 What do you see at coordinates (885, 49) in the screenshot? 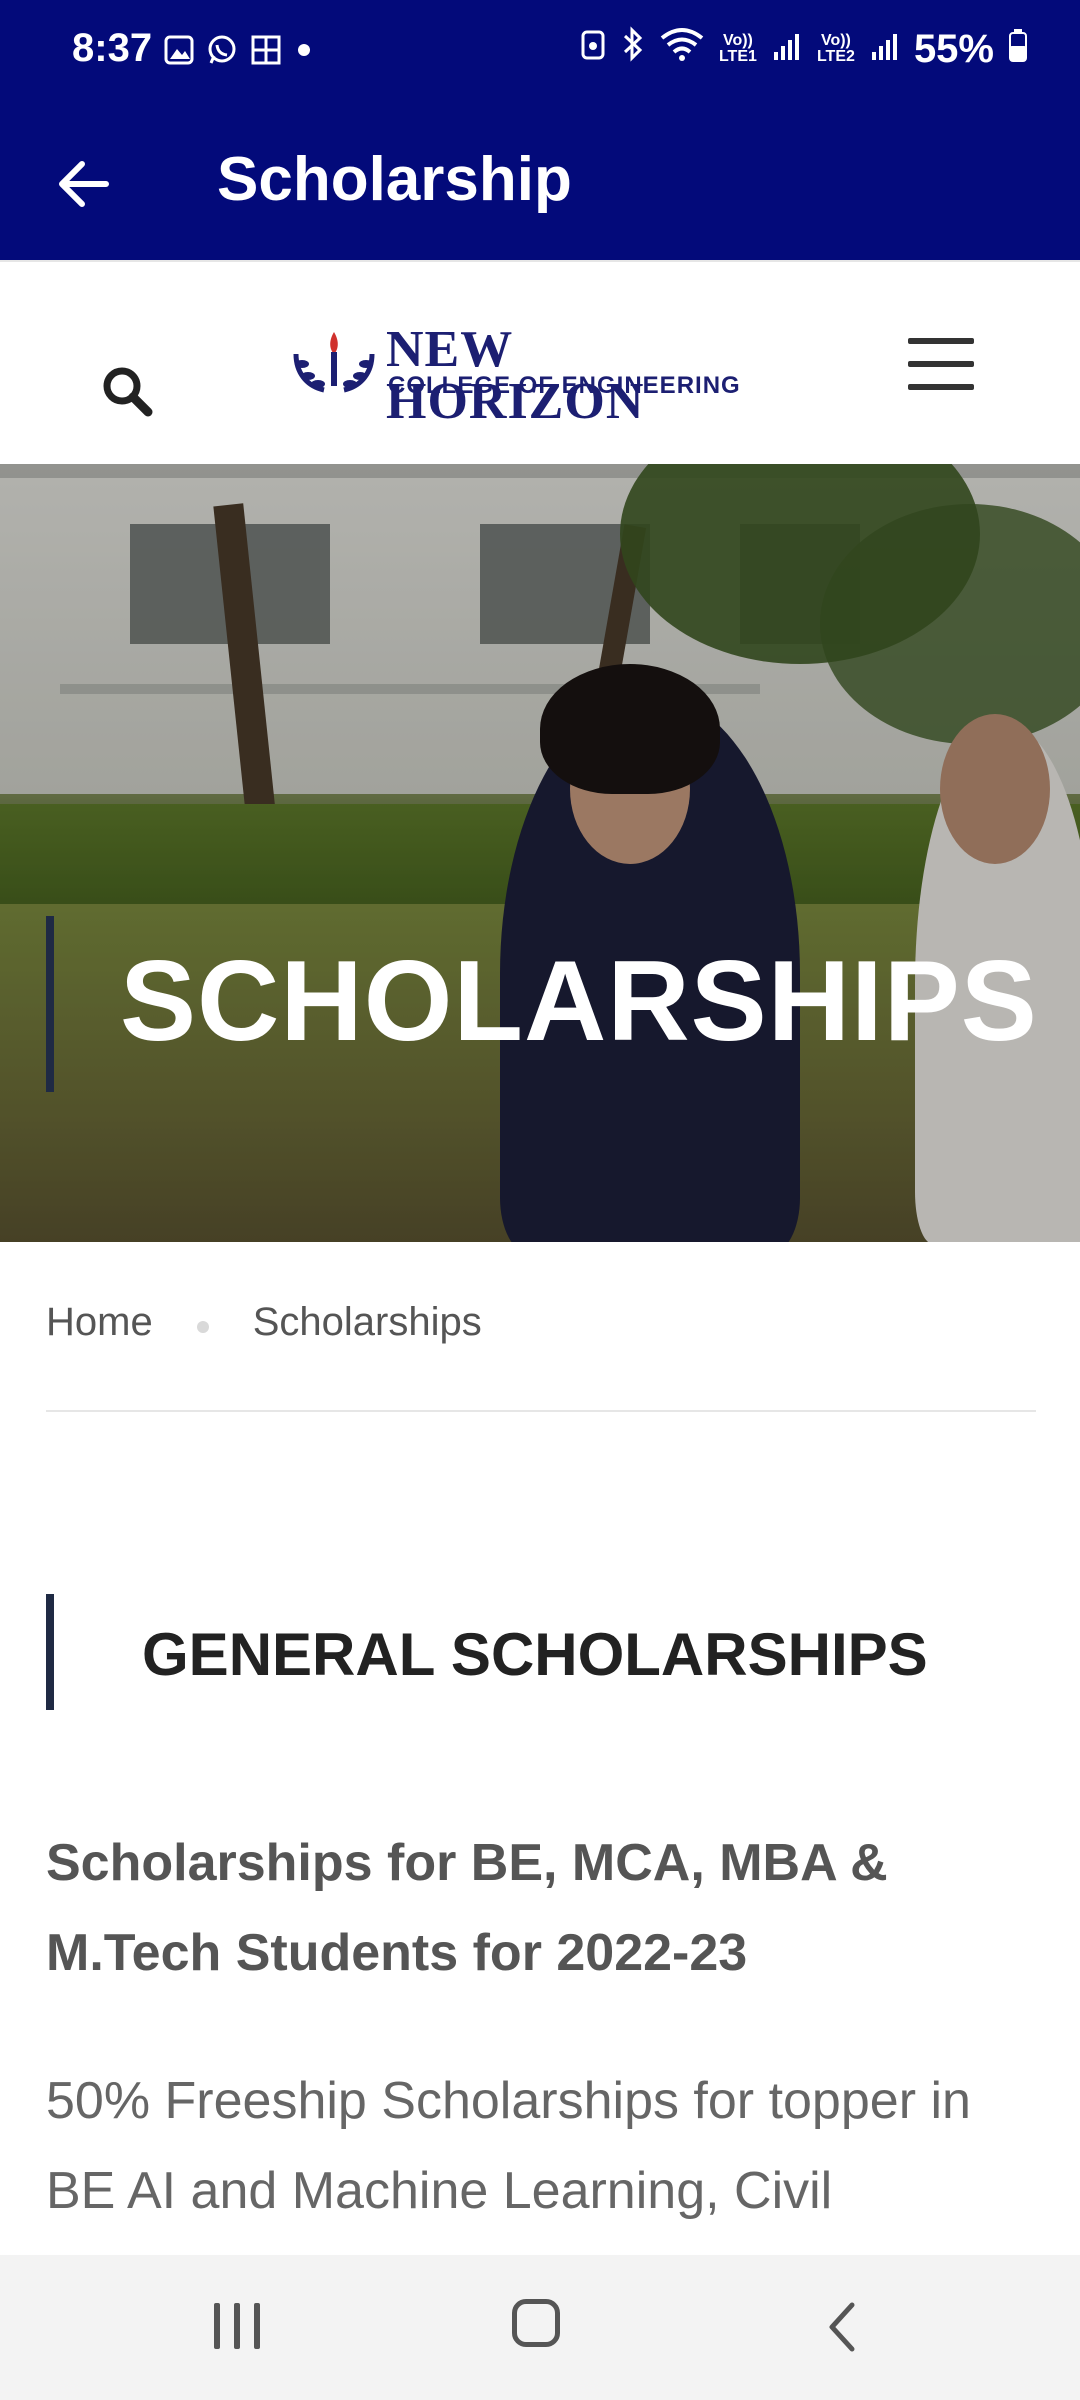
I see `signal2-icon` at bounding box center [885, 49].